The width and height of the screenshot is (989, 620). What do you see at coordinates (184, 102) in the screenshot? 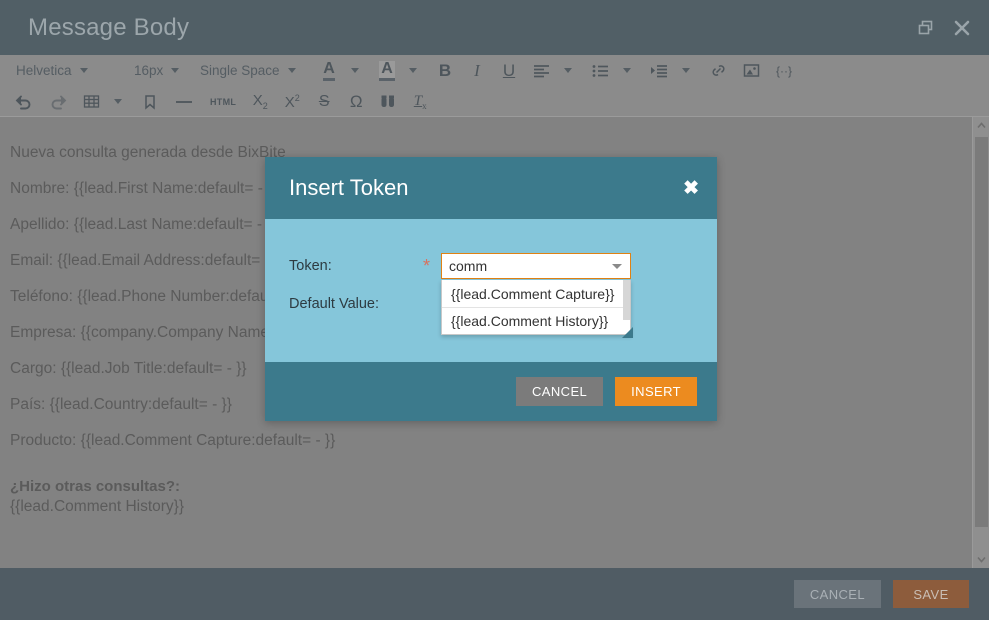
I see `horizontal-rule-icon` at bounding box center [184, 102].